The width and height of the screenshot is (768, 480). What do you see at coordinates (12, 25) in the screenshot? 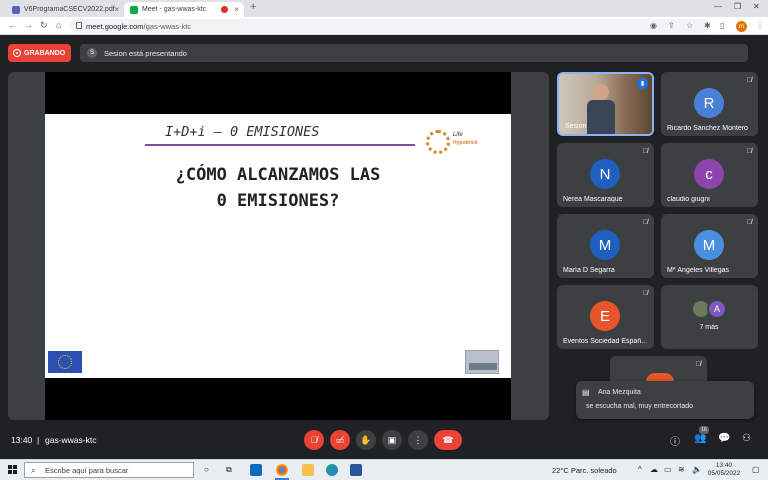
I see `back-icon: ←` at bounding box center [12, 25].